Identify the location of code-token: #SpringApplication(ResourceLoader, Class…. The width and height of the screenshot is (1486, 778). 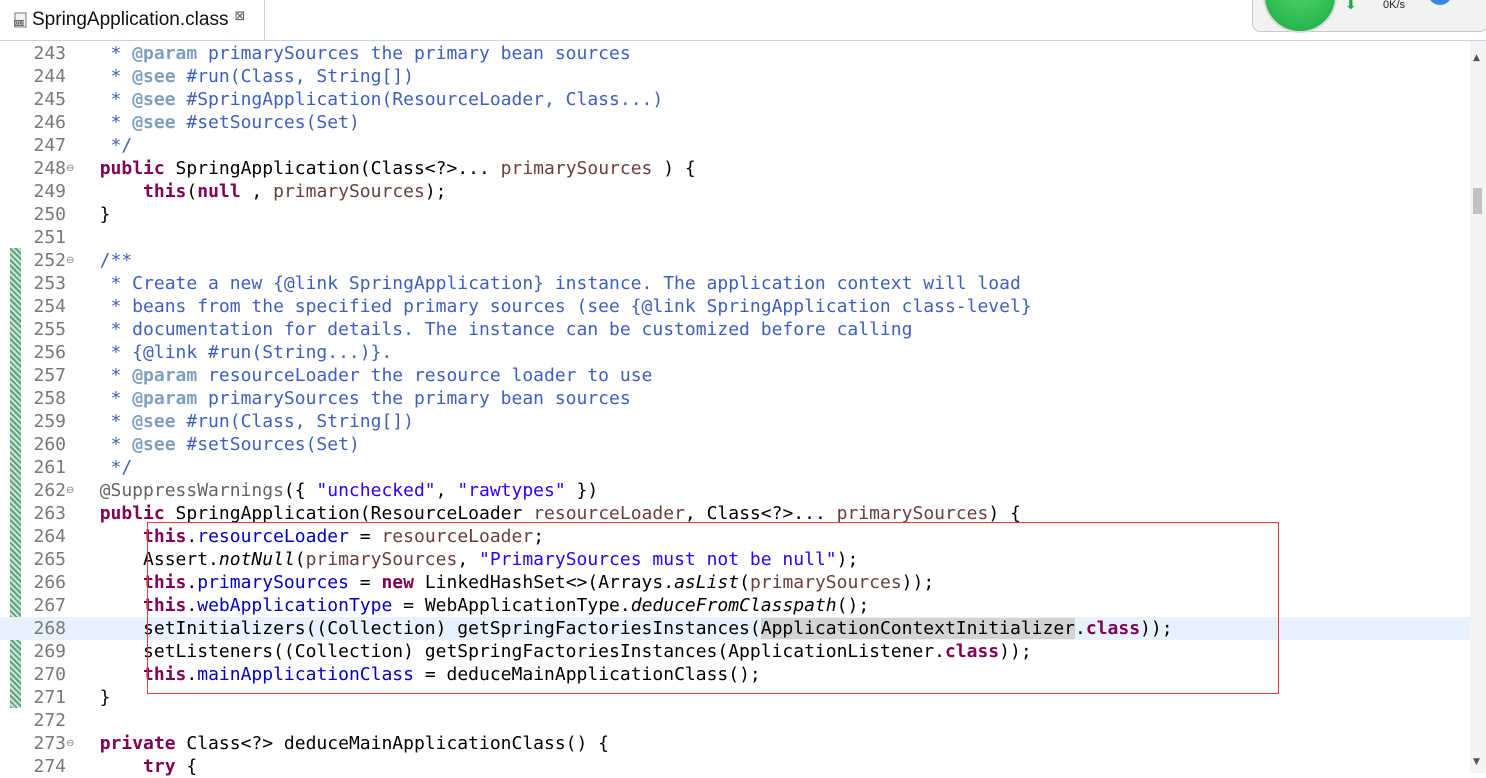
(419, 99).